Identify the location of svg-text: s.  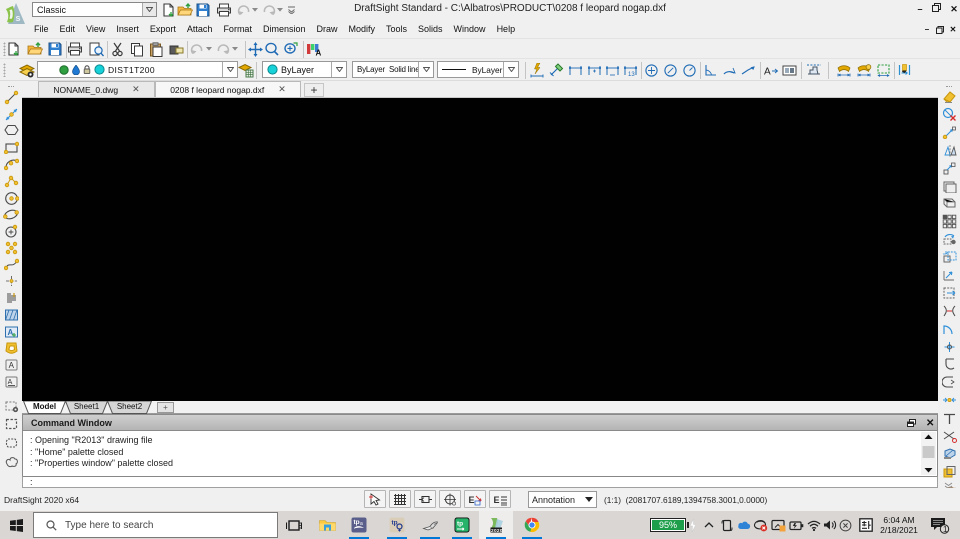
(18, 18).